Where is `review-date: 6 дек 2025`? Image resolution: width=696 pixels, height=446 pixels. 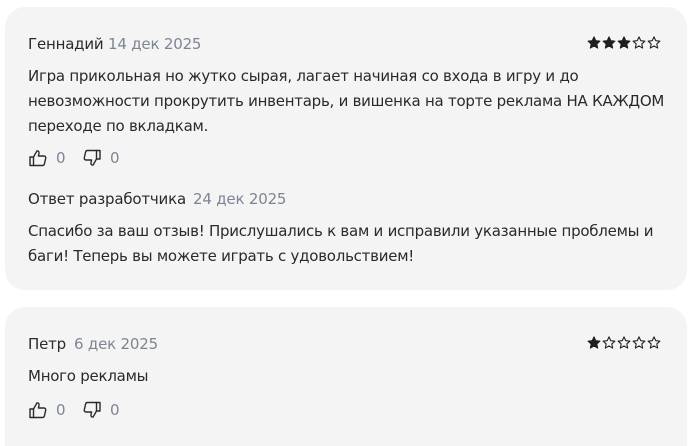
review-date: 6 дек 2025 is located at coordinates (116, 344).